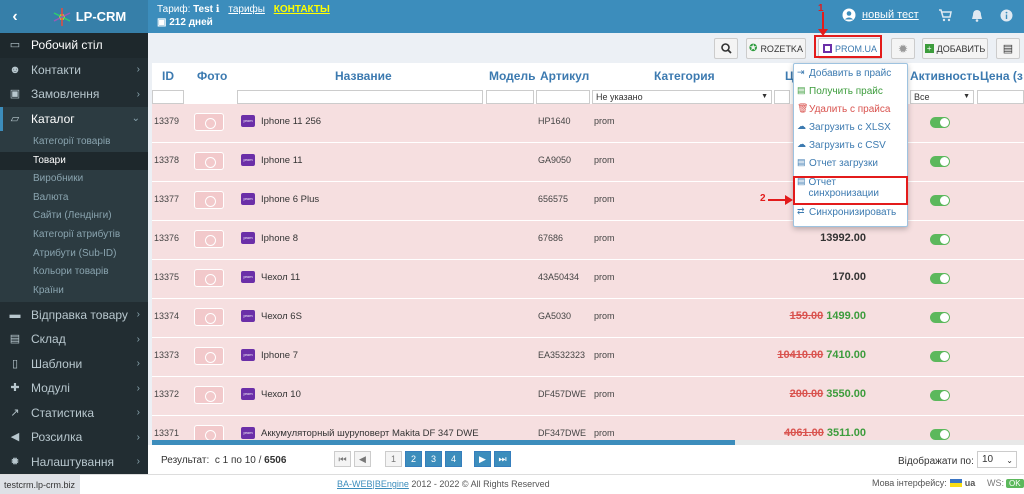  What do you see at coordinates (74, 461) in the screenshot?
I see `sidebar-item-settings: ✹ Налаштування ›` at bounding box center [74, 461].